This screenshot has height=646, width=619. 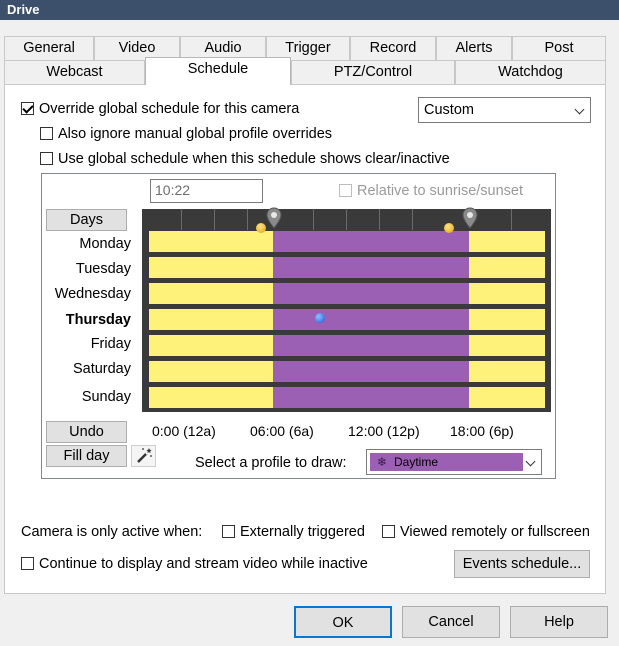 What do you see at coordinates (86, 220) in the screenshot?
I see `days-button: Days` at bounding box center [86, 220].